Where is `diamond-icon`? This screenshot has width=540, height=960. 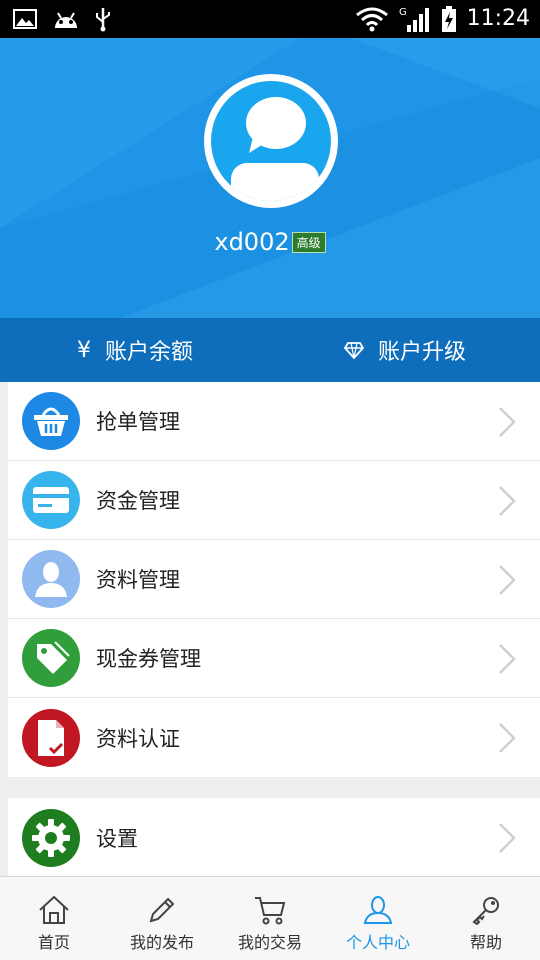
diamond-icon is located at coordinates (353, 350).